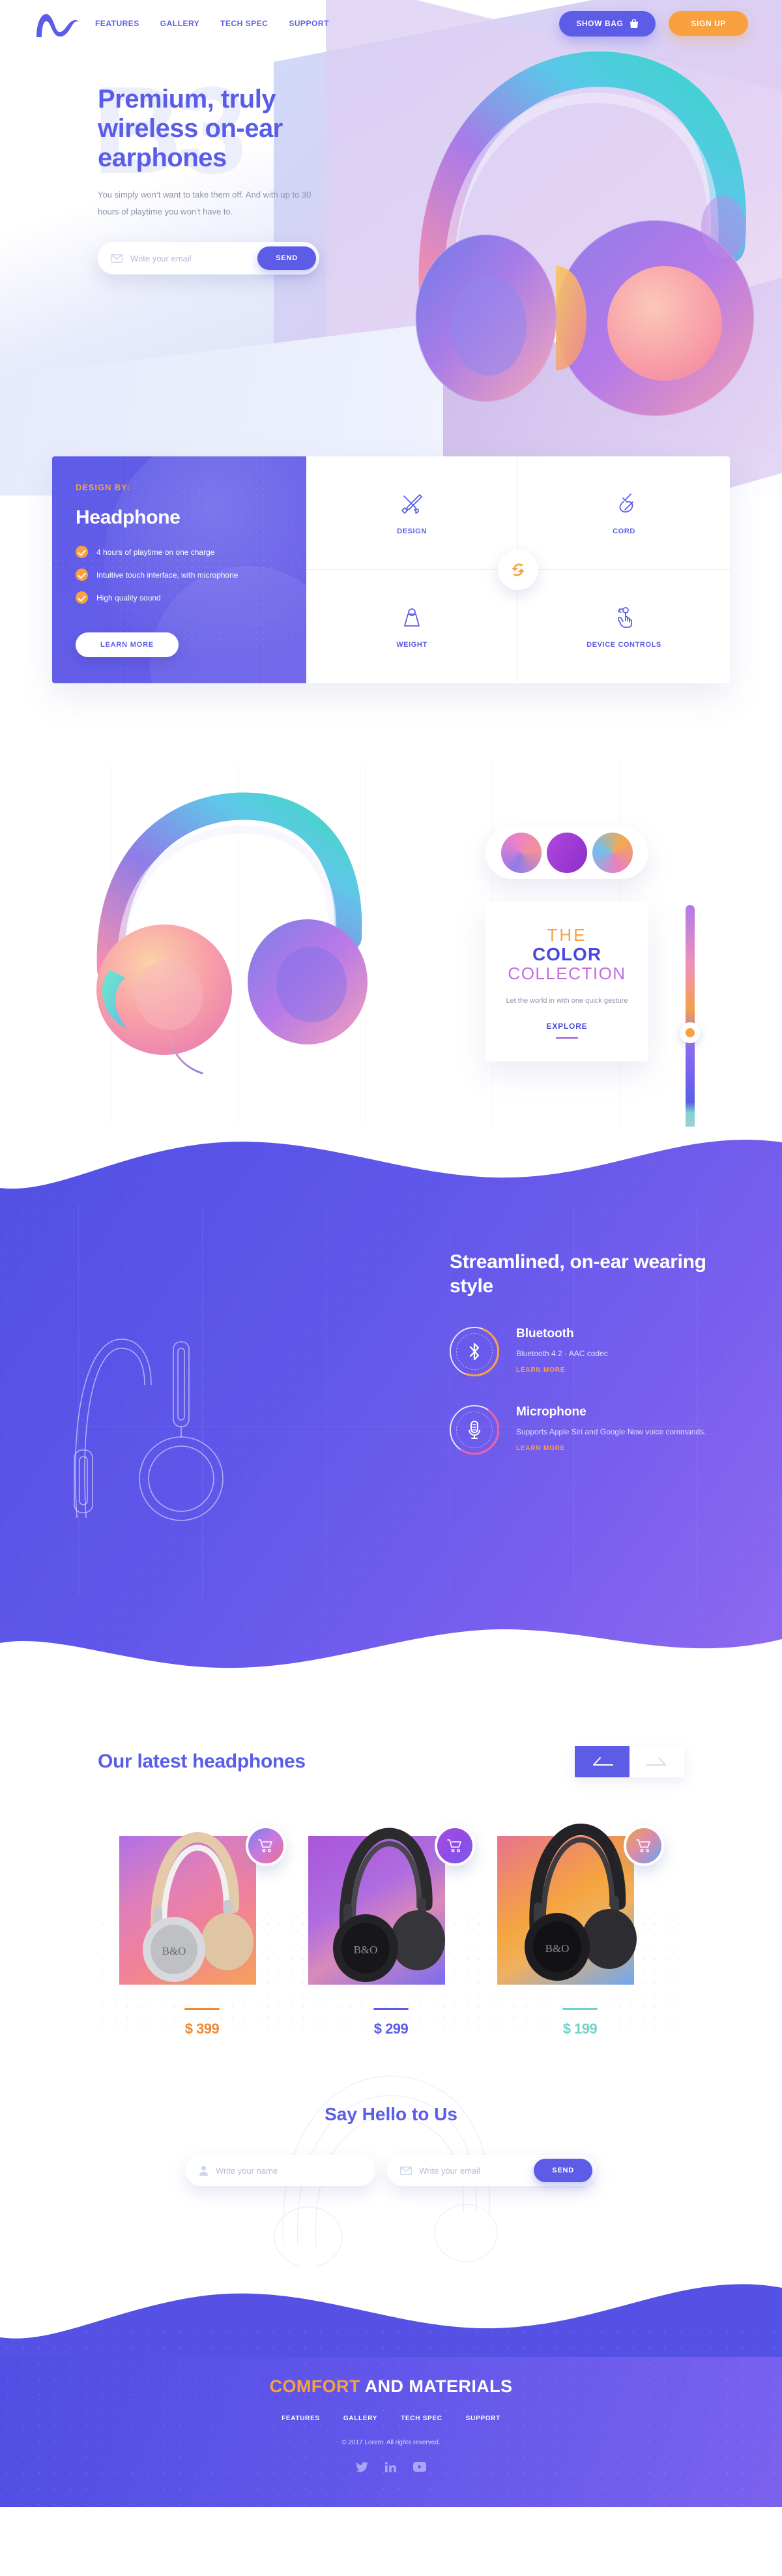  Describe the element at coordinates (202, 2029) in the screenshot. I see `product-price: $ 399` at that location.